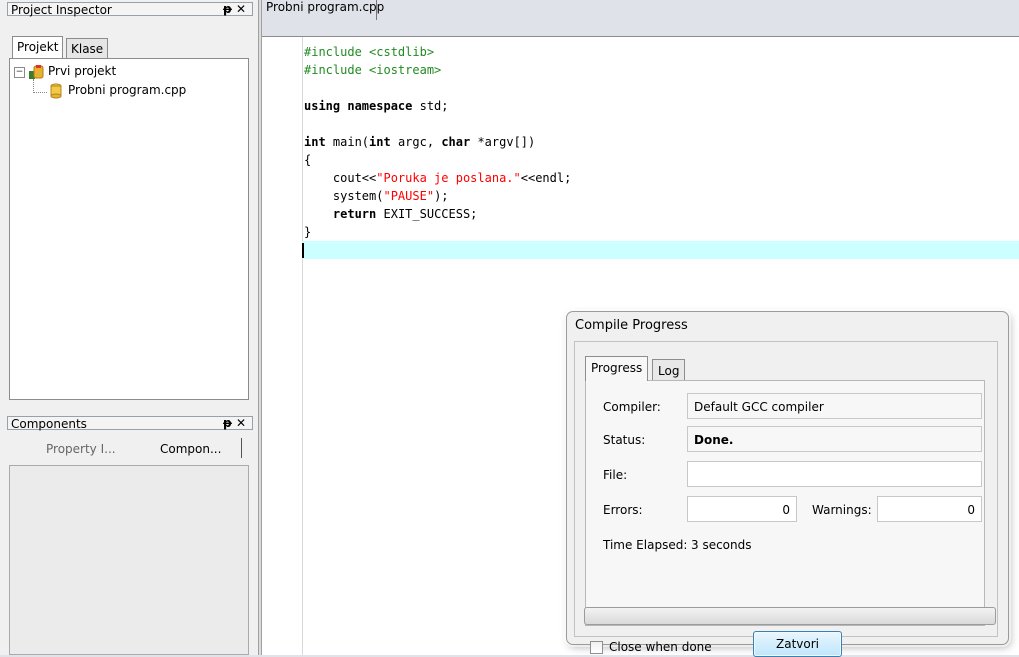  Describe the element at coordinates (19, 72) in the screenshot. I see `collapse-icon: −` at that location.